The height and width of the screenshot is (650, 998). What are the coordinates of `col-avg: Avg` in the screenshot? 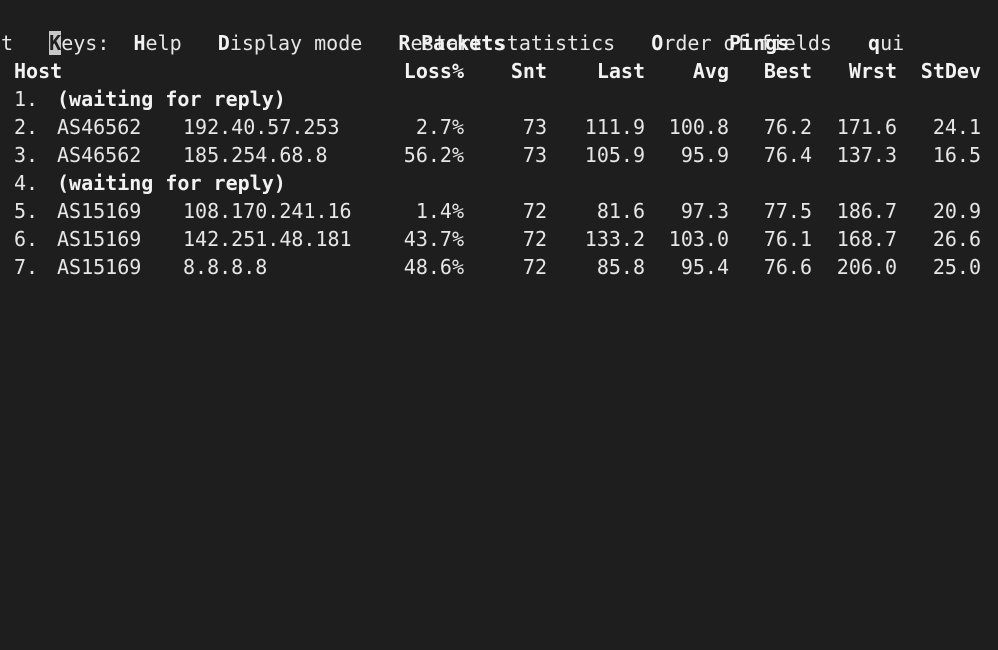 It's located at (710, 71).